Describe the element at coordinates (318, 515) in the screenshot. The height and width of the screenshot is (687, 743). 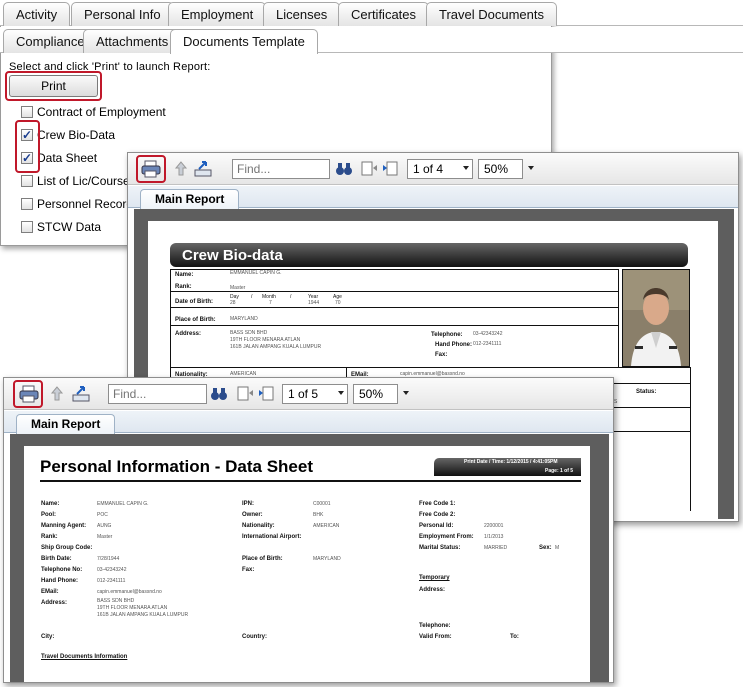
I see `owner-value: BHK` at that location.